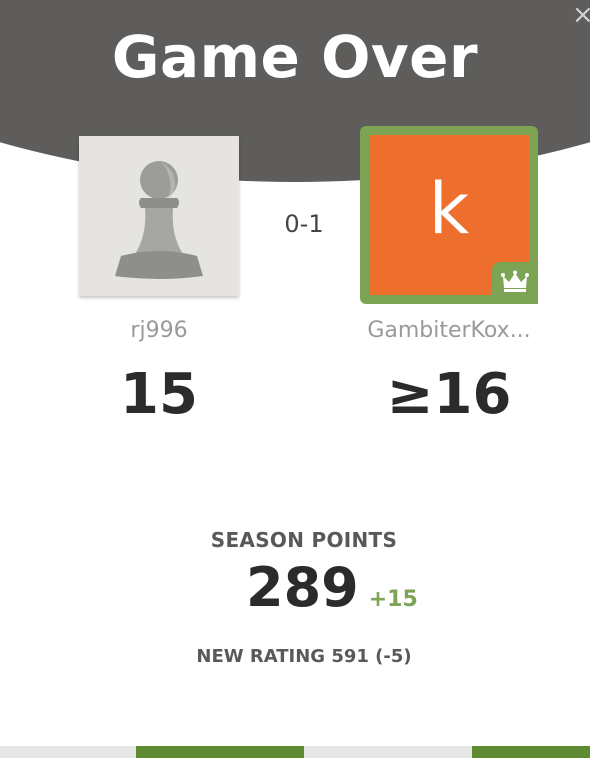  What do you see at coordinates (393, 599) in the screenshot?
I see `season-points-delta: +15` at bounding box center [393, 599].